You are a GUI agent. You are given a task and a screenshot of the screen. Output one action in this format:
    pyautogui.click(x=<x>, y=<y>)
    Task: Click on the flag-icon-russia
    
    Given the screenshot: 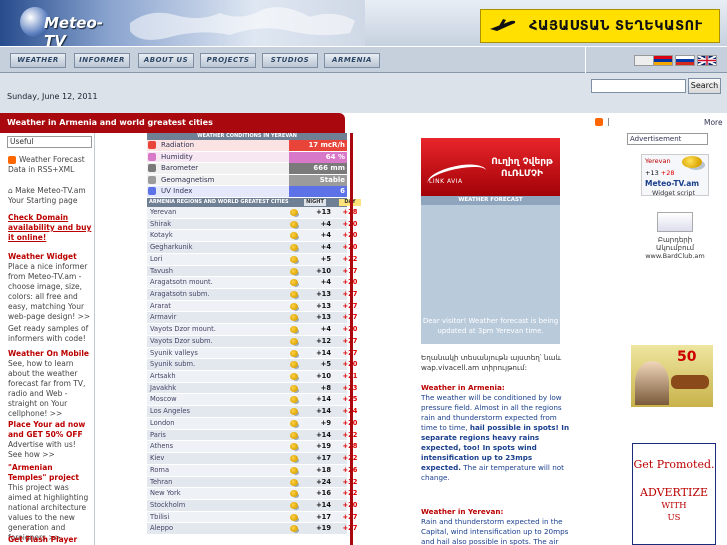 What is the action you would take?
    pyautogui.click(x=685, y=60)
    